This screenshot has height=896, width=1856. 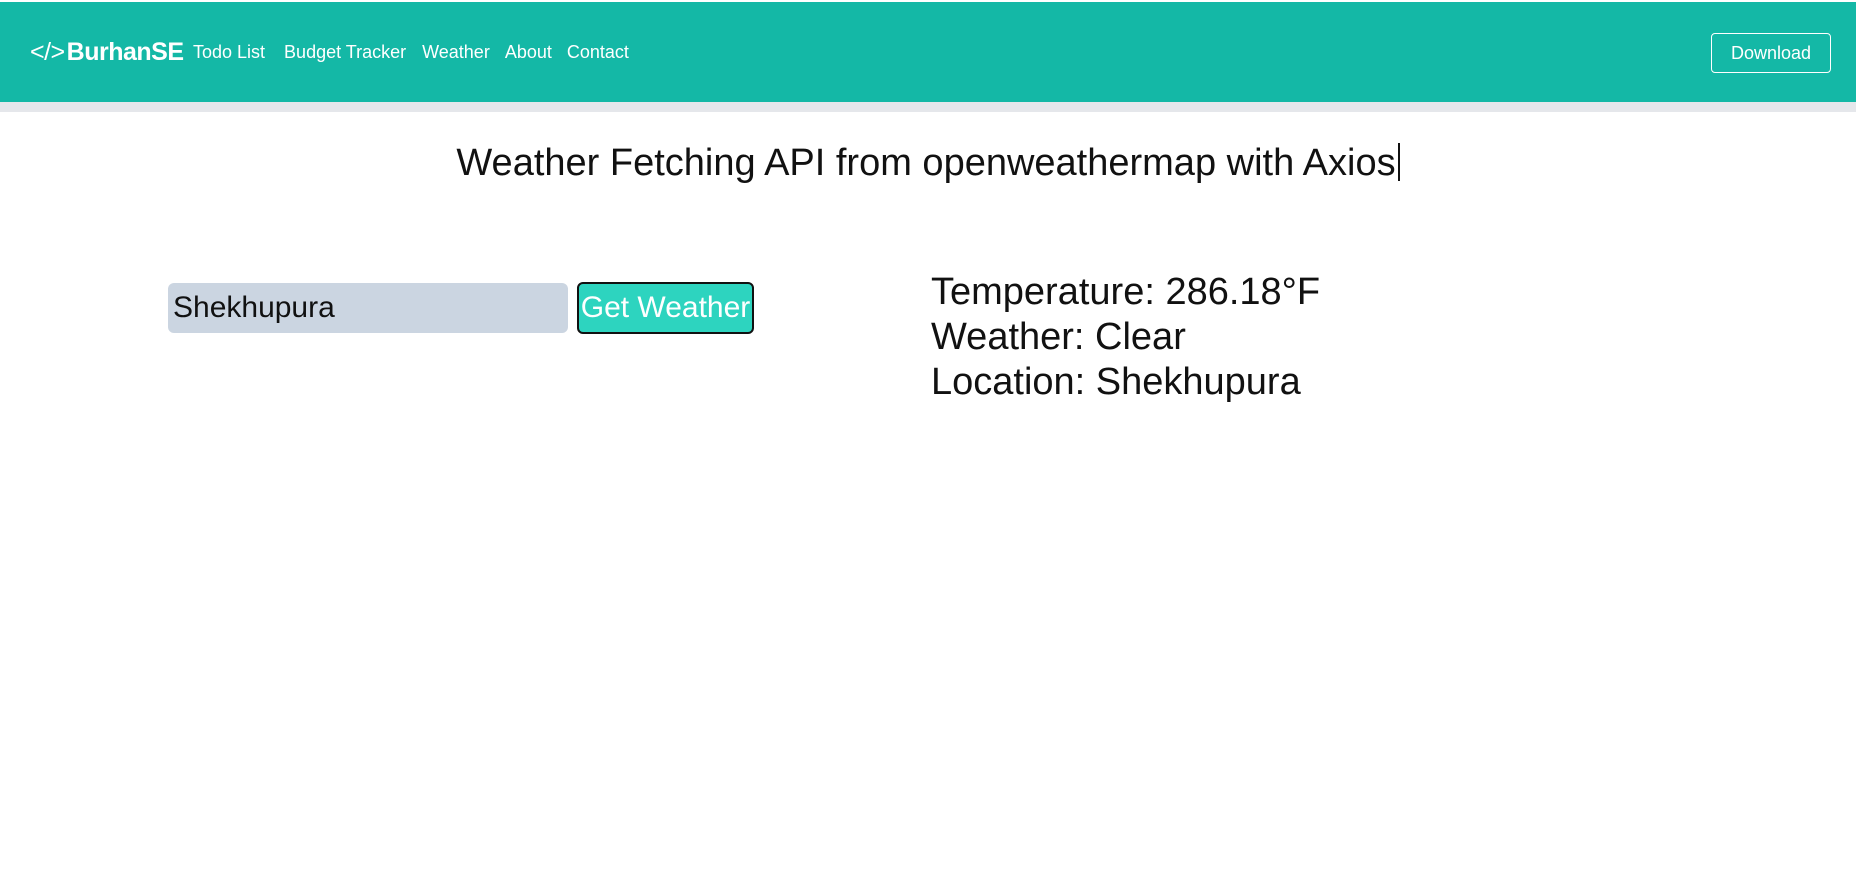 What do you see at coordinates (368, 308) in the screenshot?
I see `city-input` at bounding box center [368, 308].